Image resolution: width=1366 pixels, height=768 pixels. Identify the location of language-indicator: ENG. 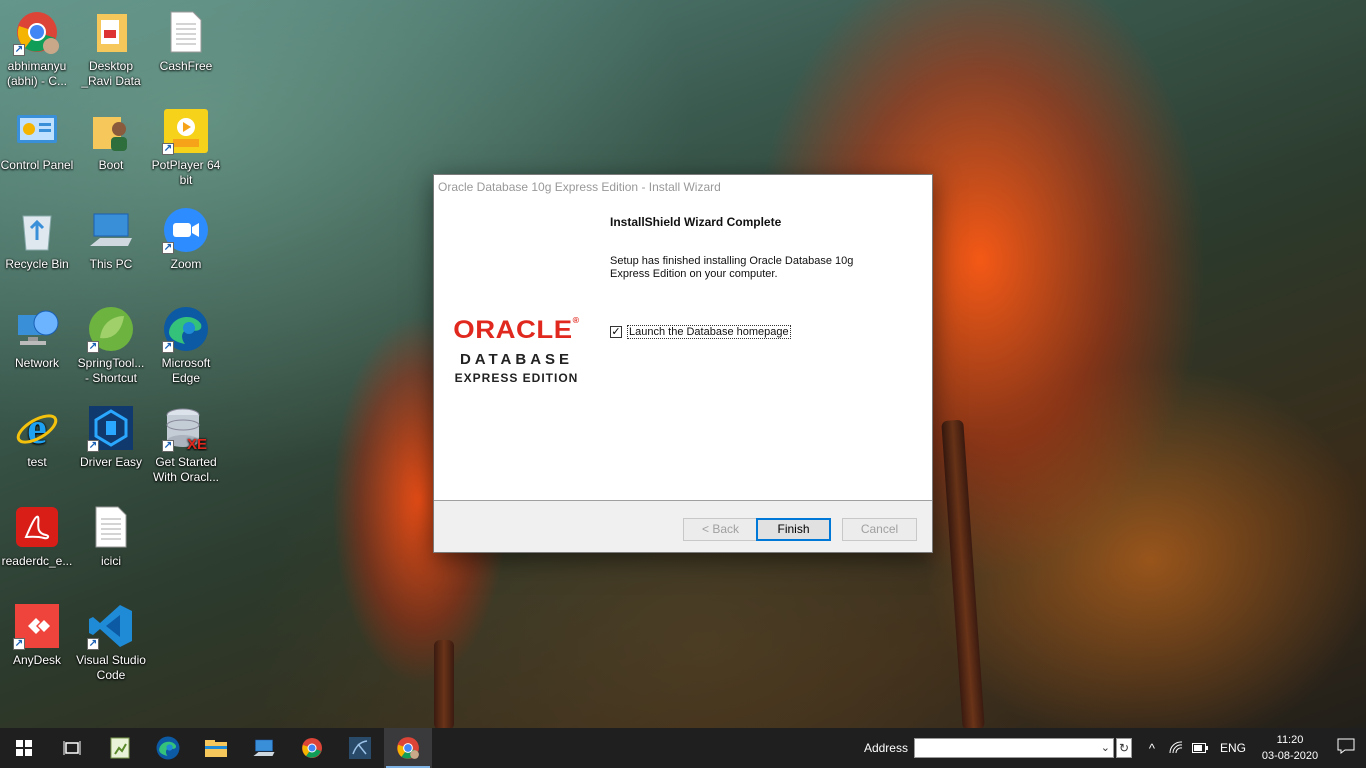
(1233, 748).